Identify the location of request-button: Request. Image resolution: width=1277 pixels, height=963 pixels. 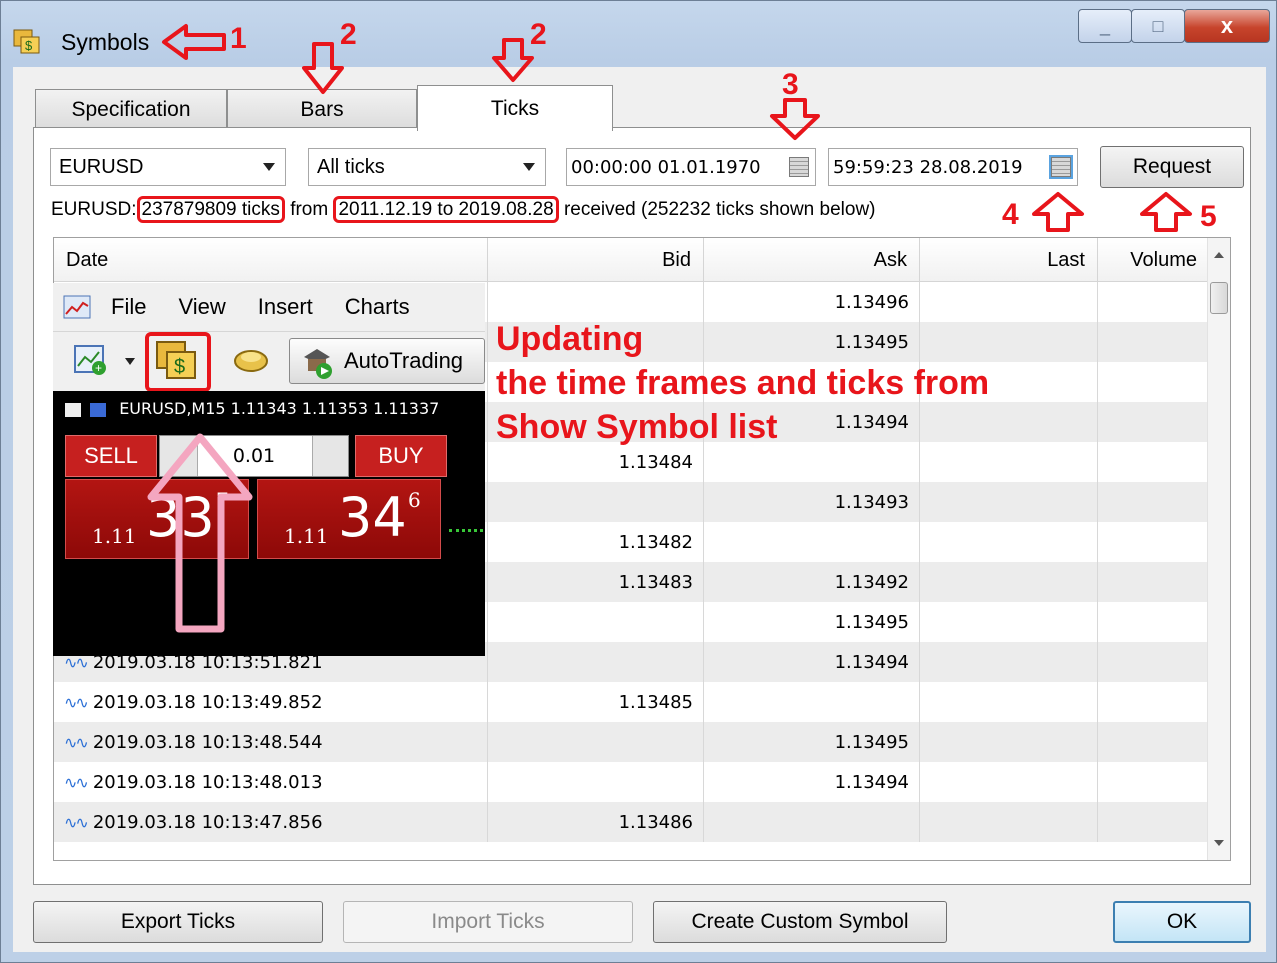
(1172, 167).